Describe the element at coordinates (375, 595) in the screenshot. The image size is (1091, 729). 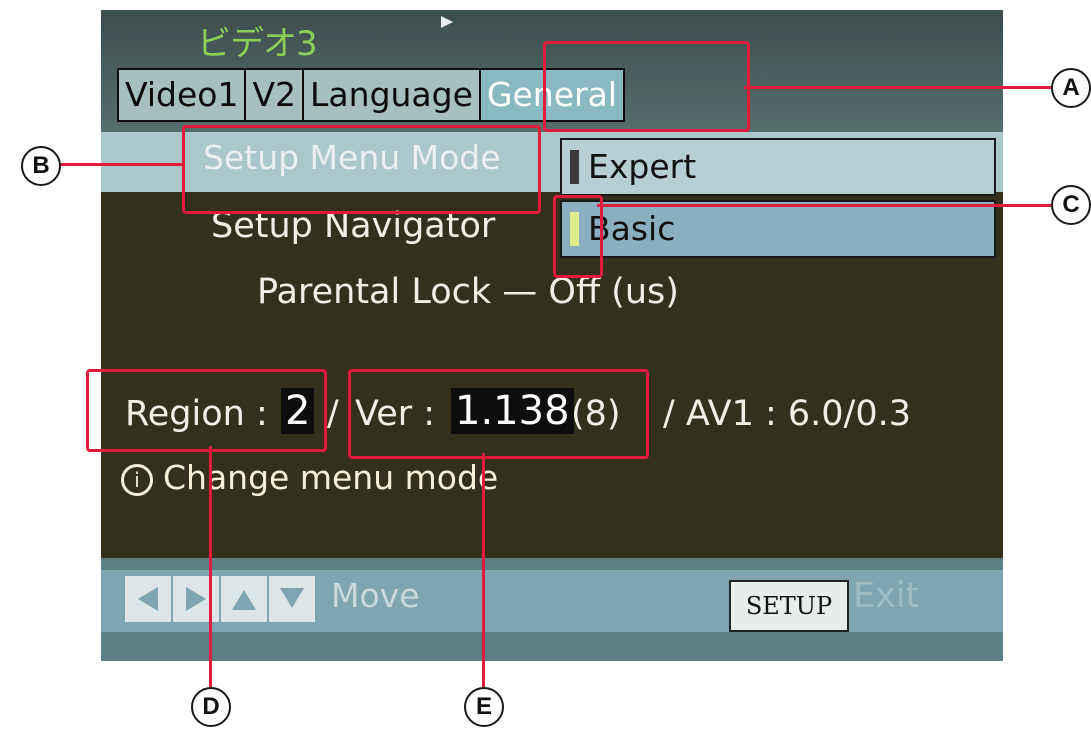
I see `move-label: Move` at that location.